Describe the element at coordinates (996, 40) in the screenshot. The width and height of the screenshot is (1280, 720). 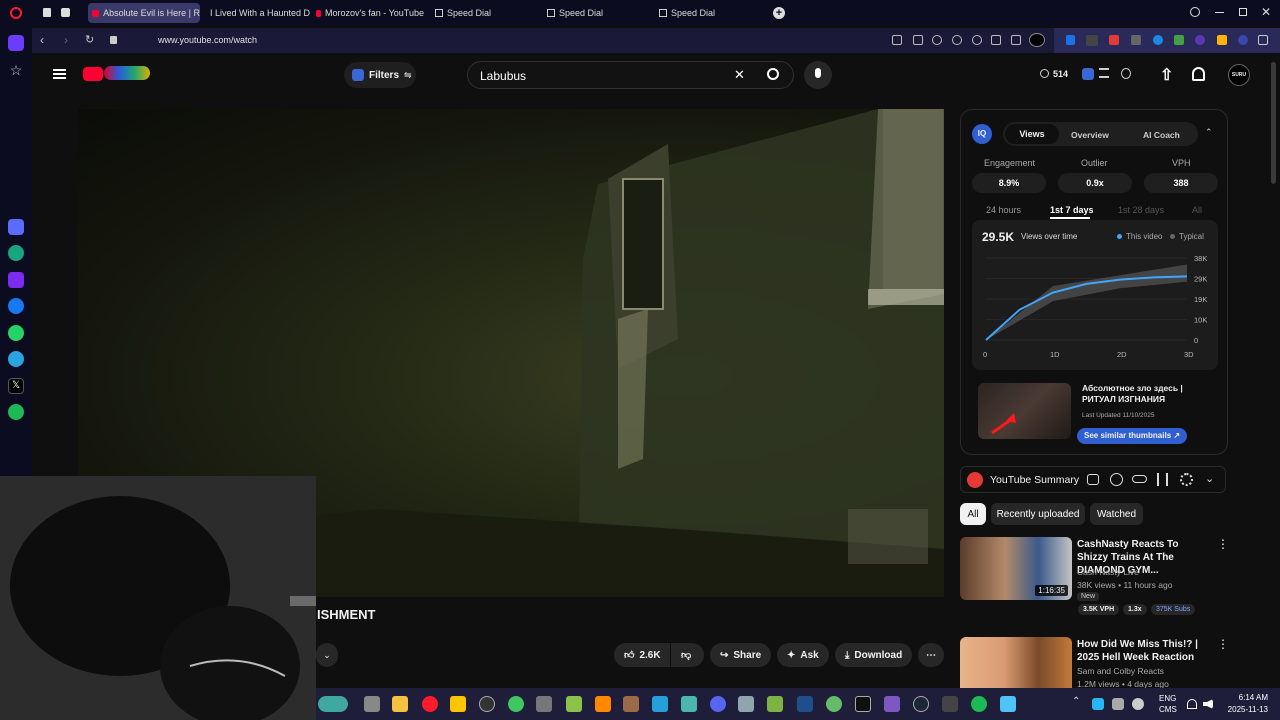
I see `download-icon` at that location.